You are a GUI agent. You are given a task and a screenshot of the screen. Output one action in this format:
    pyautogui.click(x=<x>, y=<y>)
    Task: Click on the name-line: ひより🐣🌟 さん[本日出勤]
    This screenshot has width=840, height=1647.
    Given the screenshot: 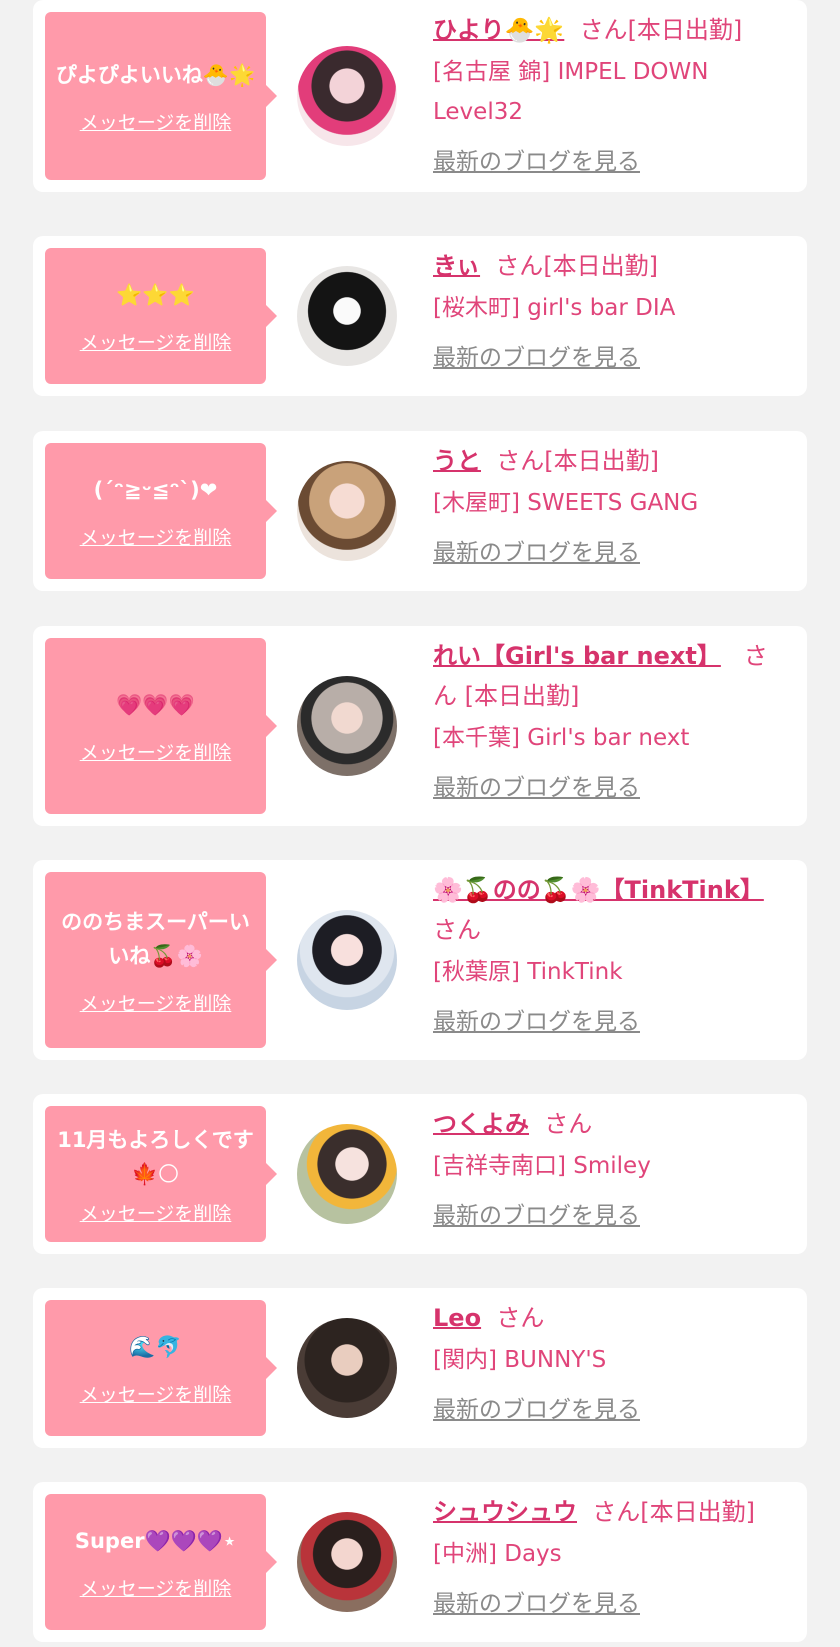 What is the action you would take?
    pyautogui.click(x=611, y=30)
    